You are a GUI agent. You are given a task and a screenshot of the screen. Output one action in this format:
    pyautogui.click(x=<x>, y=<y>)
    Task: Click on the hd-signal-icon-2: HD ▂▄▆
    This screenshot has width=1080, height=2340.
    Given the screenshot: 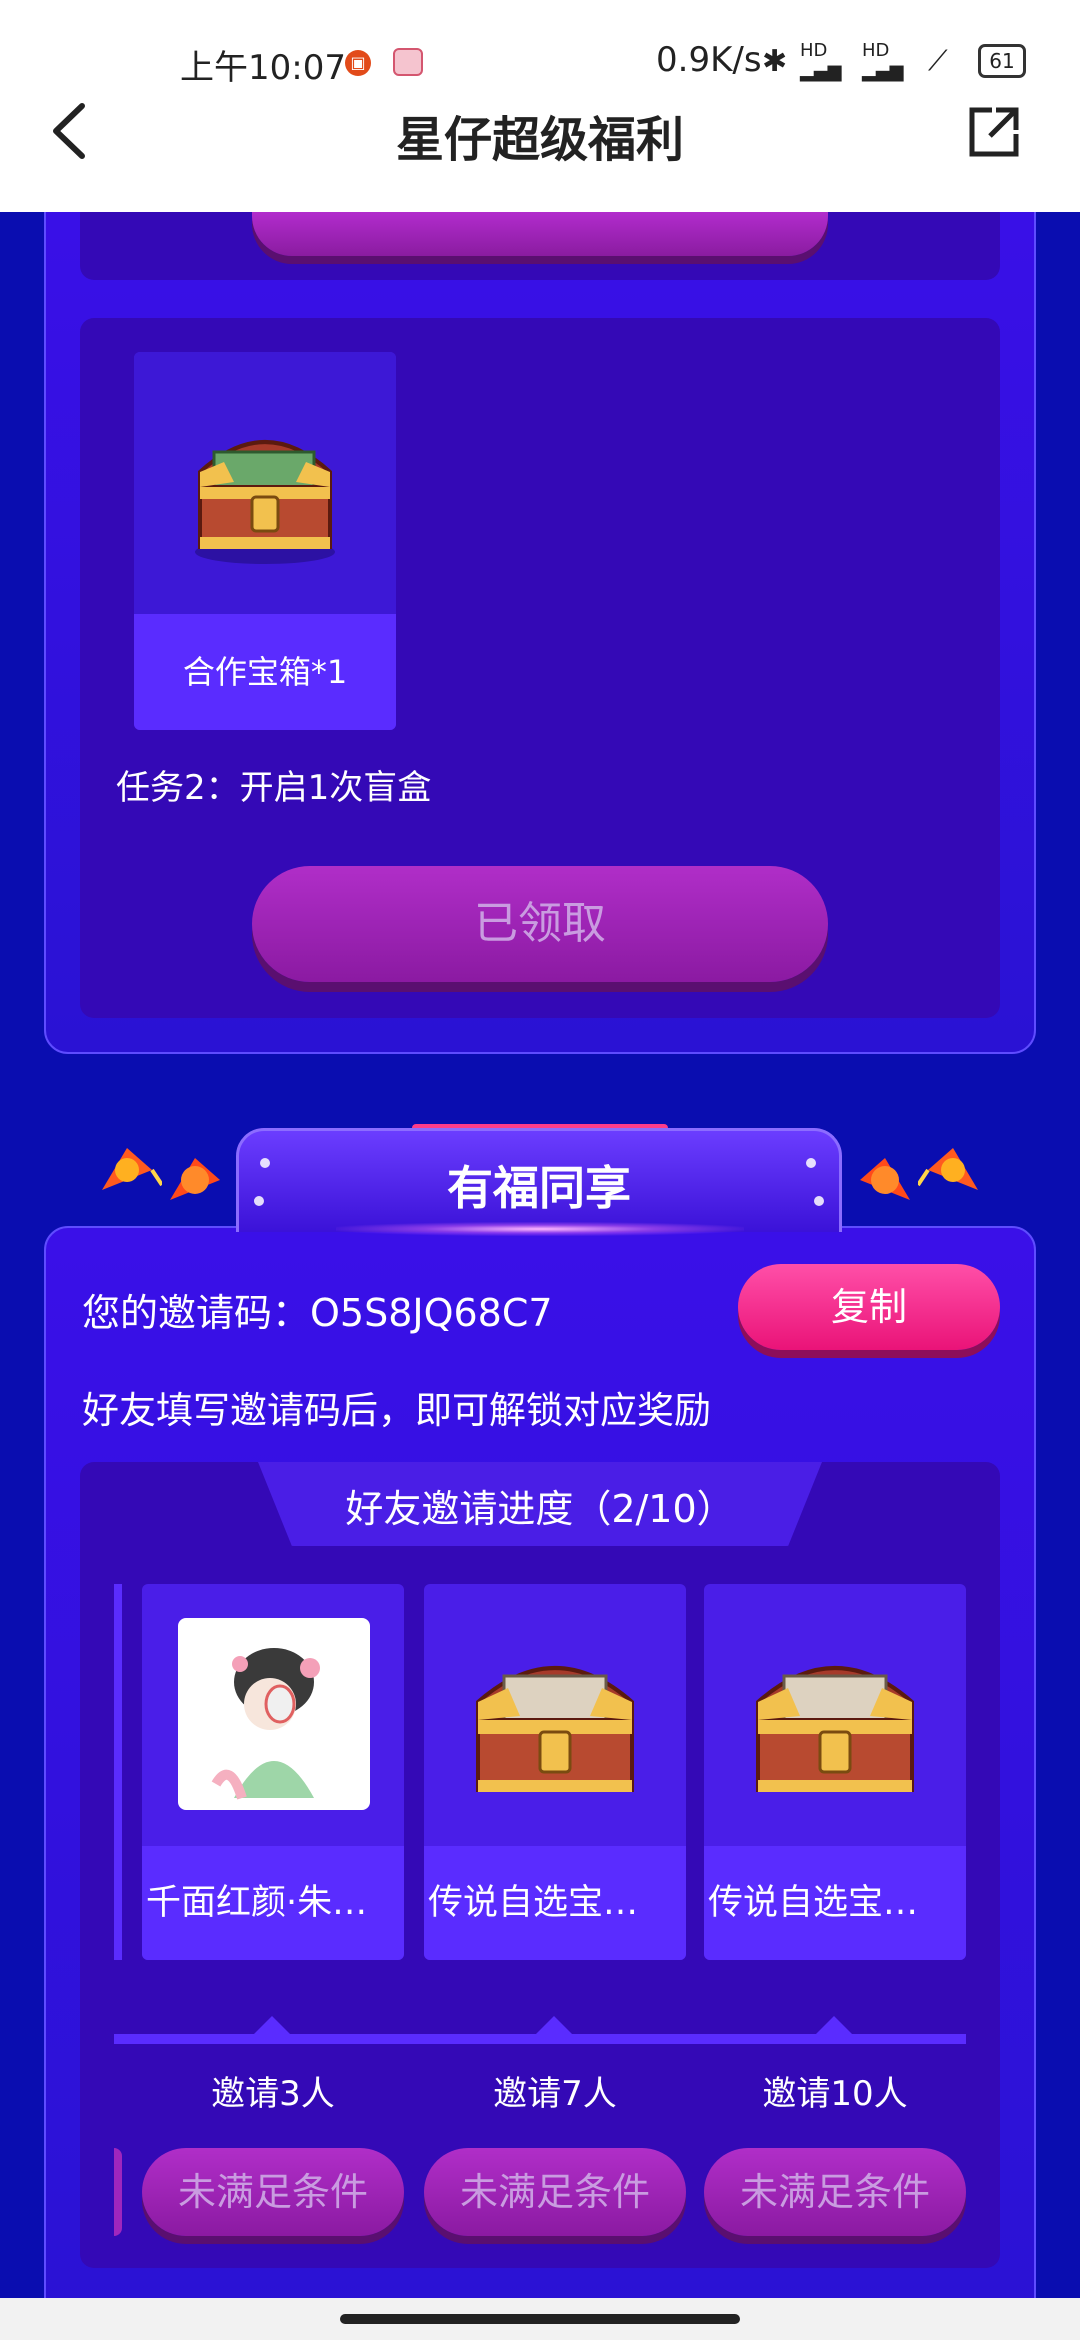 What is the action you would take?
    pyautogui.click(x=883, y=61)
    